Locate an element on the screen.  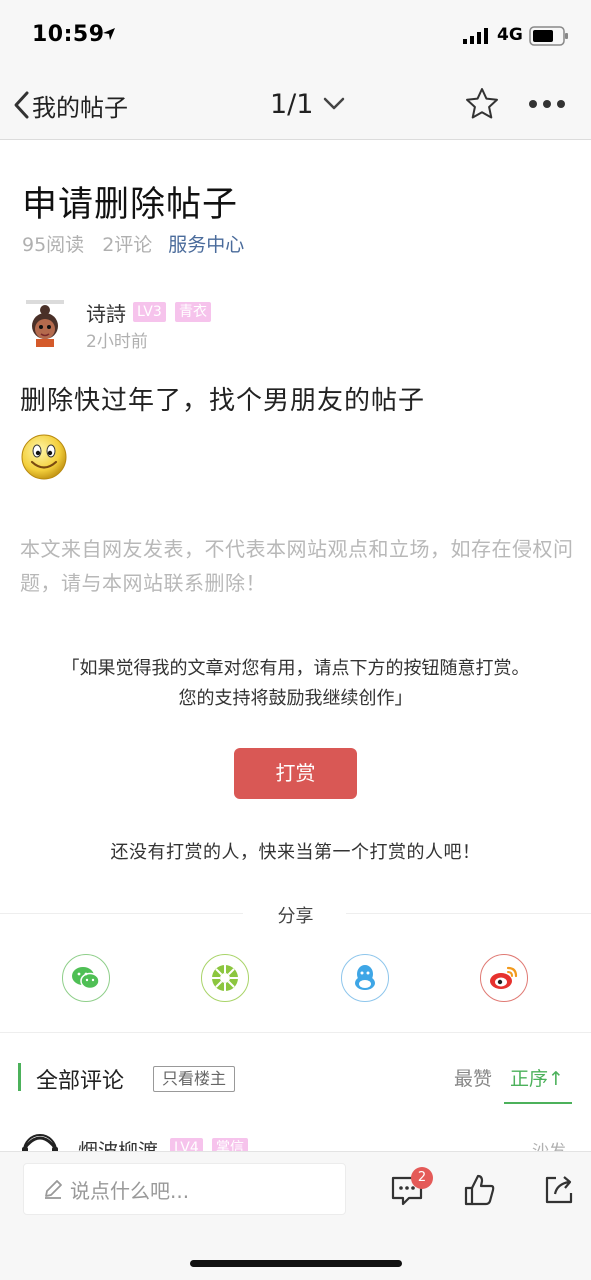
location-arrow-icon is located at coordinates (109, 34).